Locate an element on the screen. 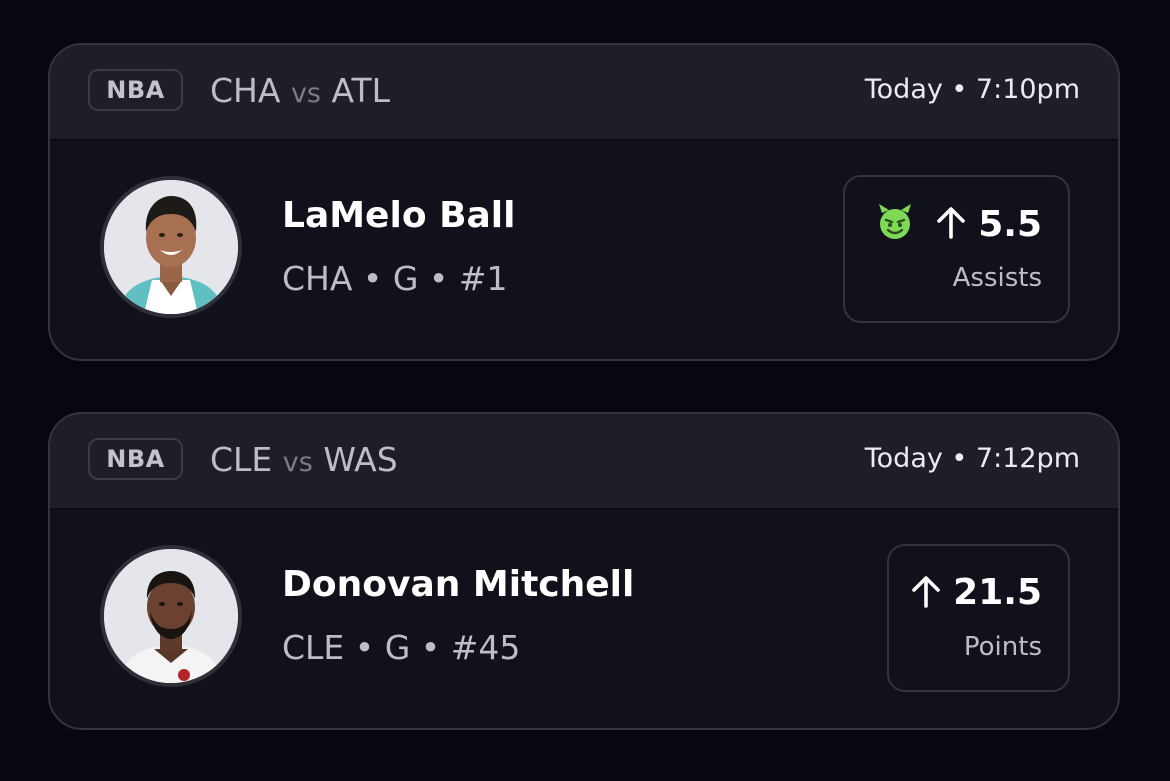 This screenshot has width=1170, height=781. prop-line: 21.5 is located at coordinates (976, 592).